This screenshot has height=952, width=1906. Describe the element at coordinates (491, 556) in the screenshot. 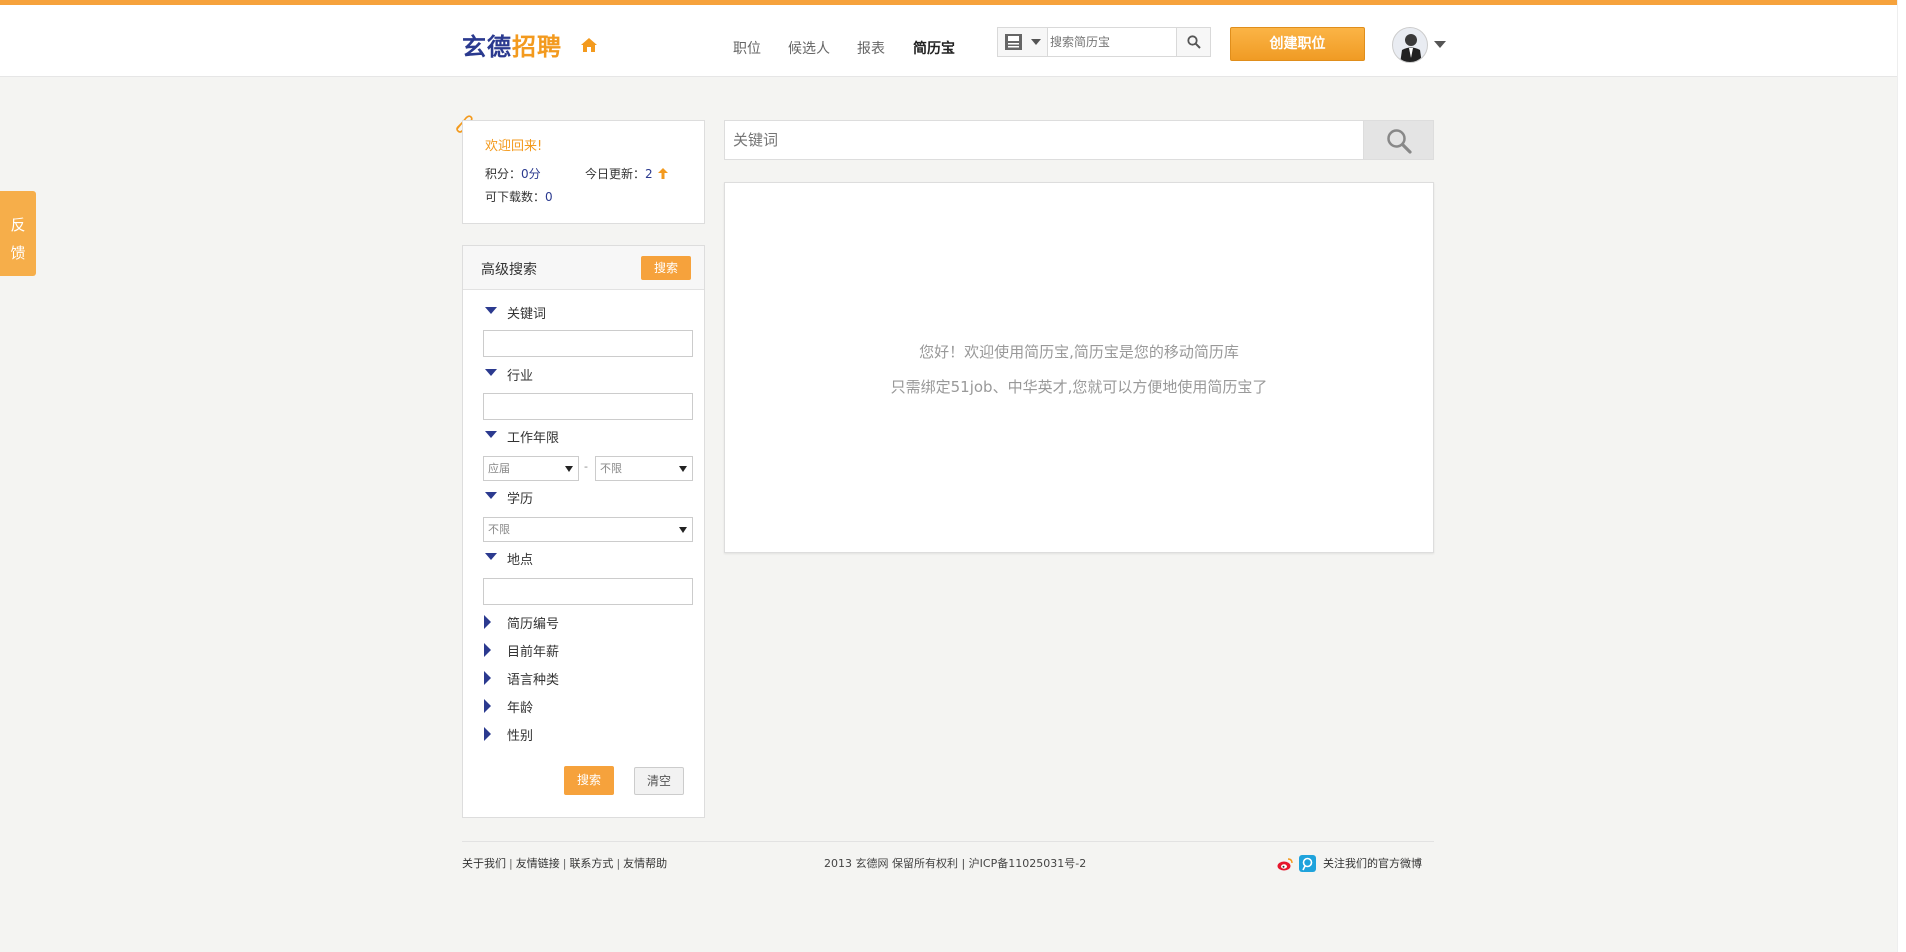

I see `expand-location-icon` at that location.